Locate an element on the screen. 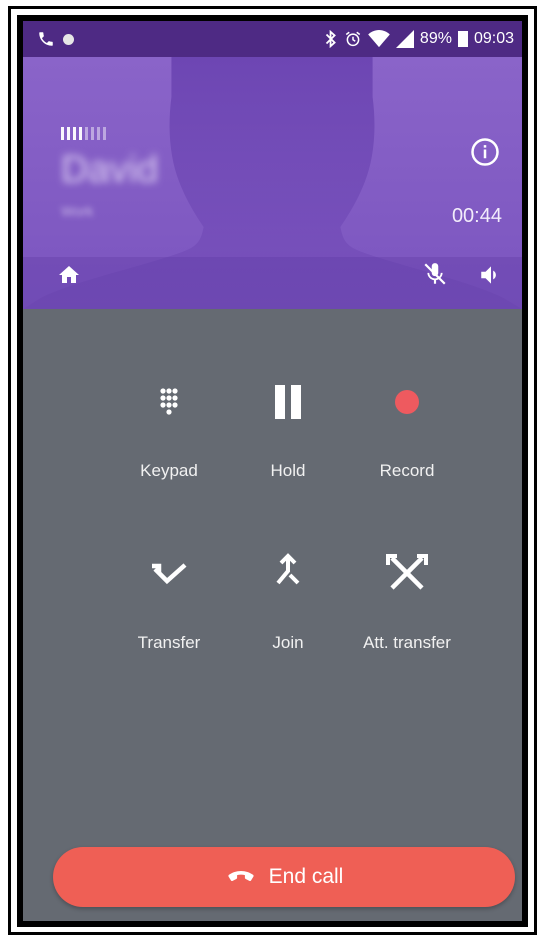 This screenshot has height=942, width=545. record-label: Record is located at coordinates (407, 470).